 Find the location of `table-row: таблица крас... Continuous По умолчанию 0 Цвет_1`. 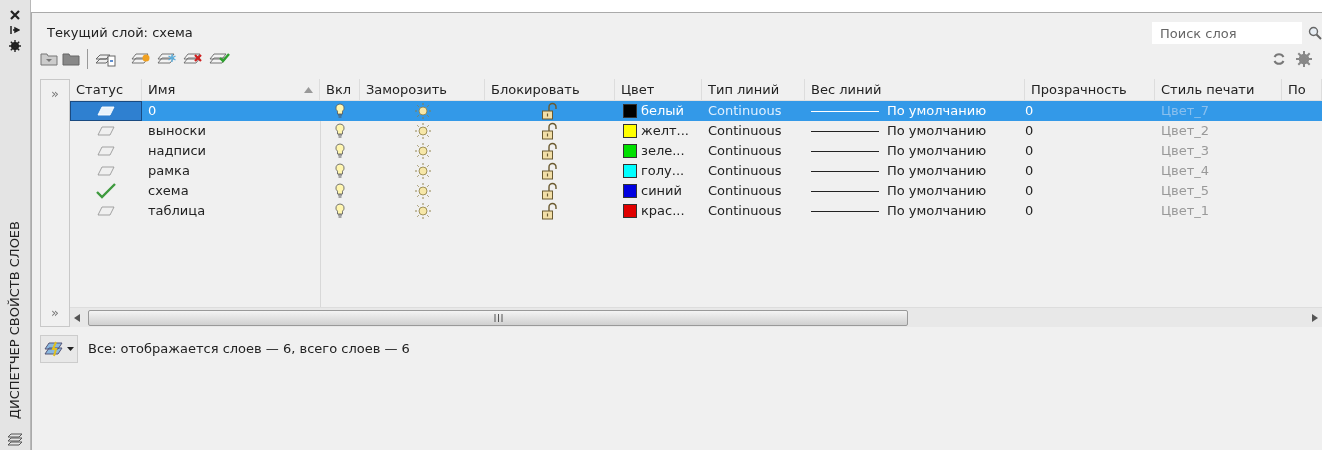

table-row: таблица крас... Continuous По умолчанию 0 Цвет_1 is located at coordinates (696, 211).